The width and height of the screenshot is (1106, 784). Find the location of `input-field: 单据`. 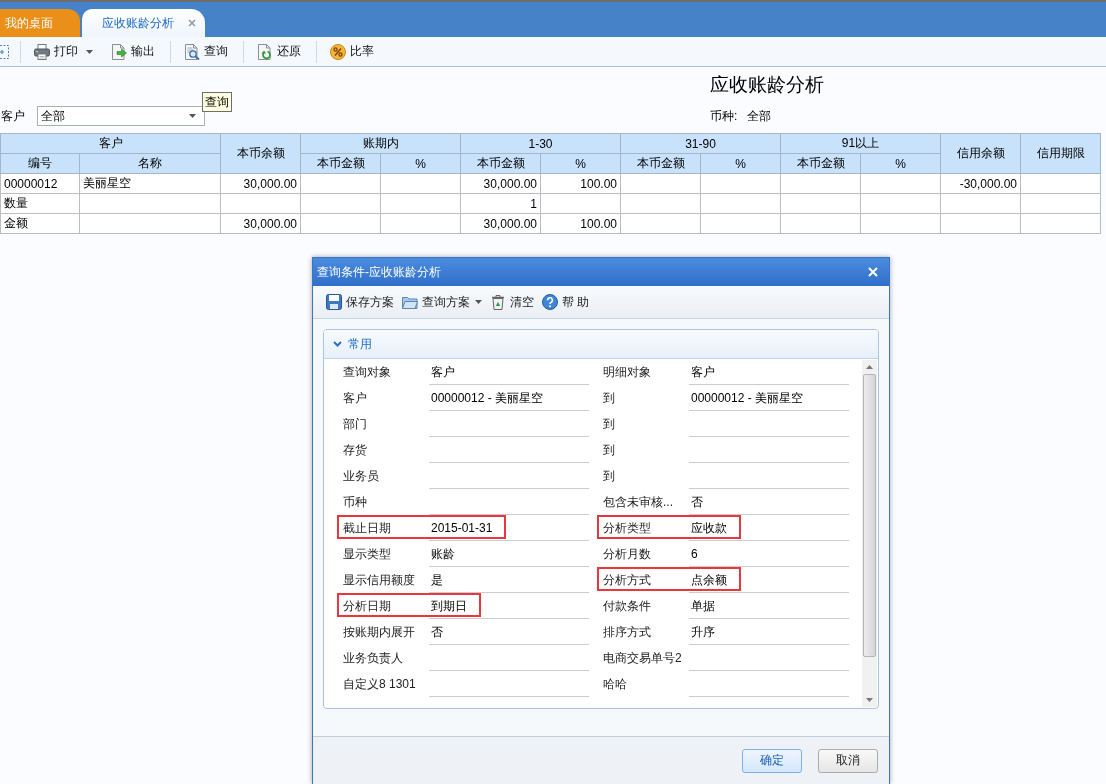

input-field: 单据 is located at coordinates (769, 606).